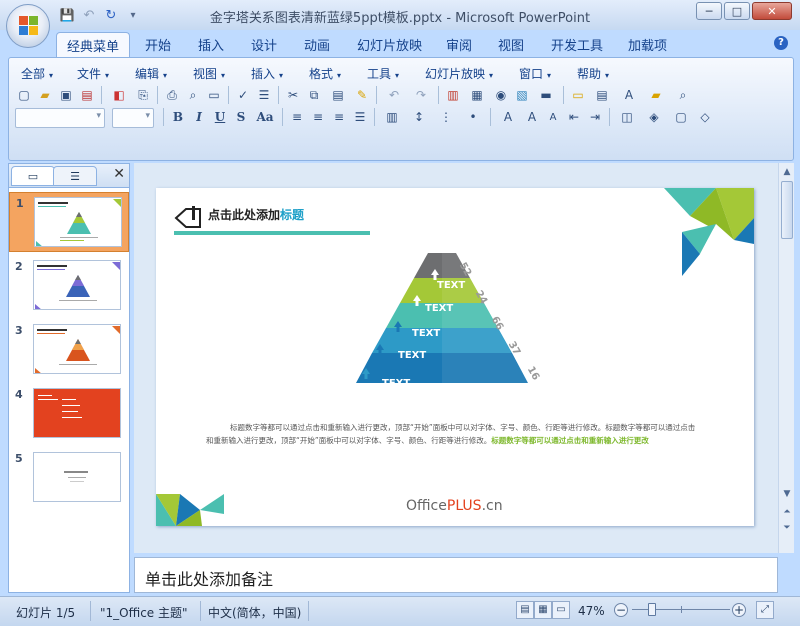  What do you see at coordinates (66, 95) in the screenshot?
I see `save-icon: ▣` at bounding box center [66, 95].